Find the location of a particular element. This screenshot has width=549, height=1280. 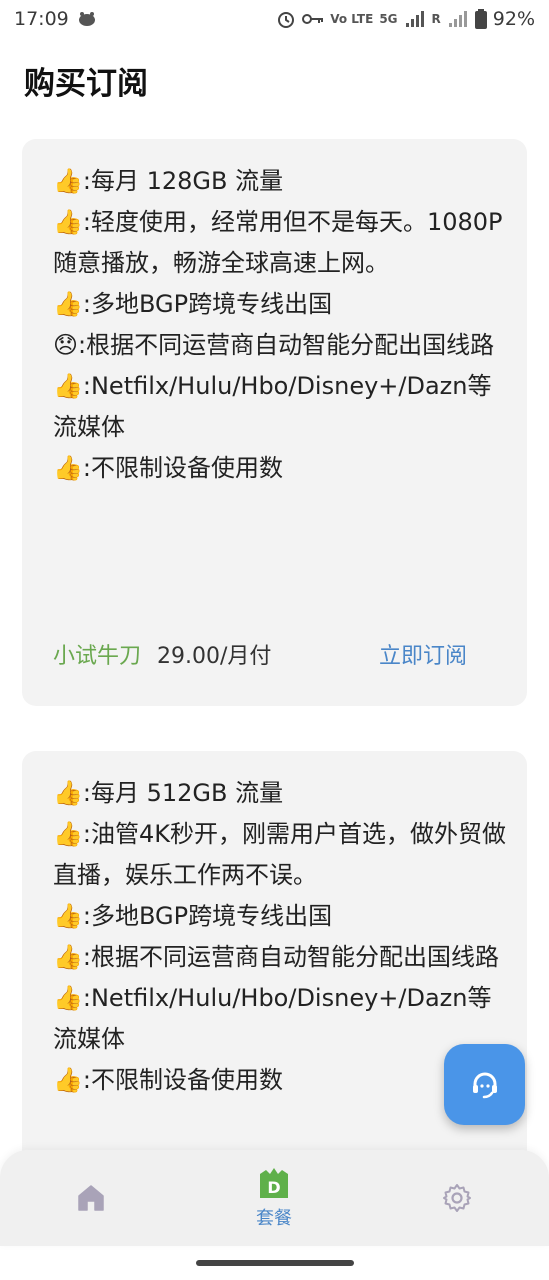

page-title: 购买订阅 is located at coordinates (86, 84).